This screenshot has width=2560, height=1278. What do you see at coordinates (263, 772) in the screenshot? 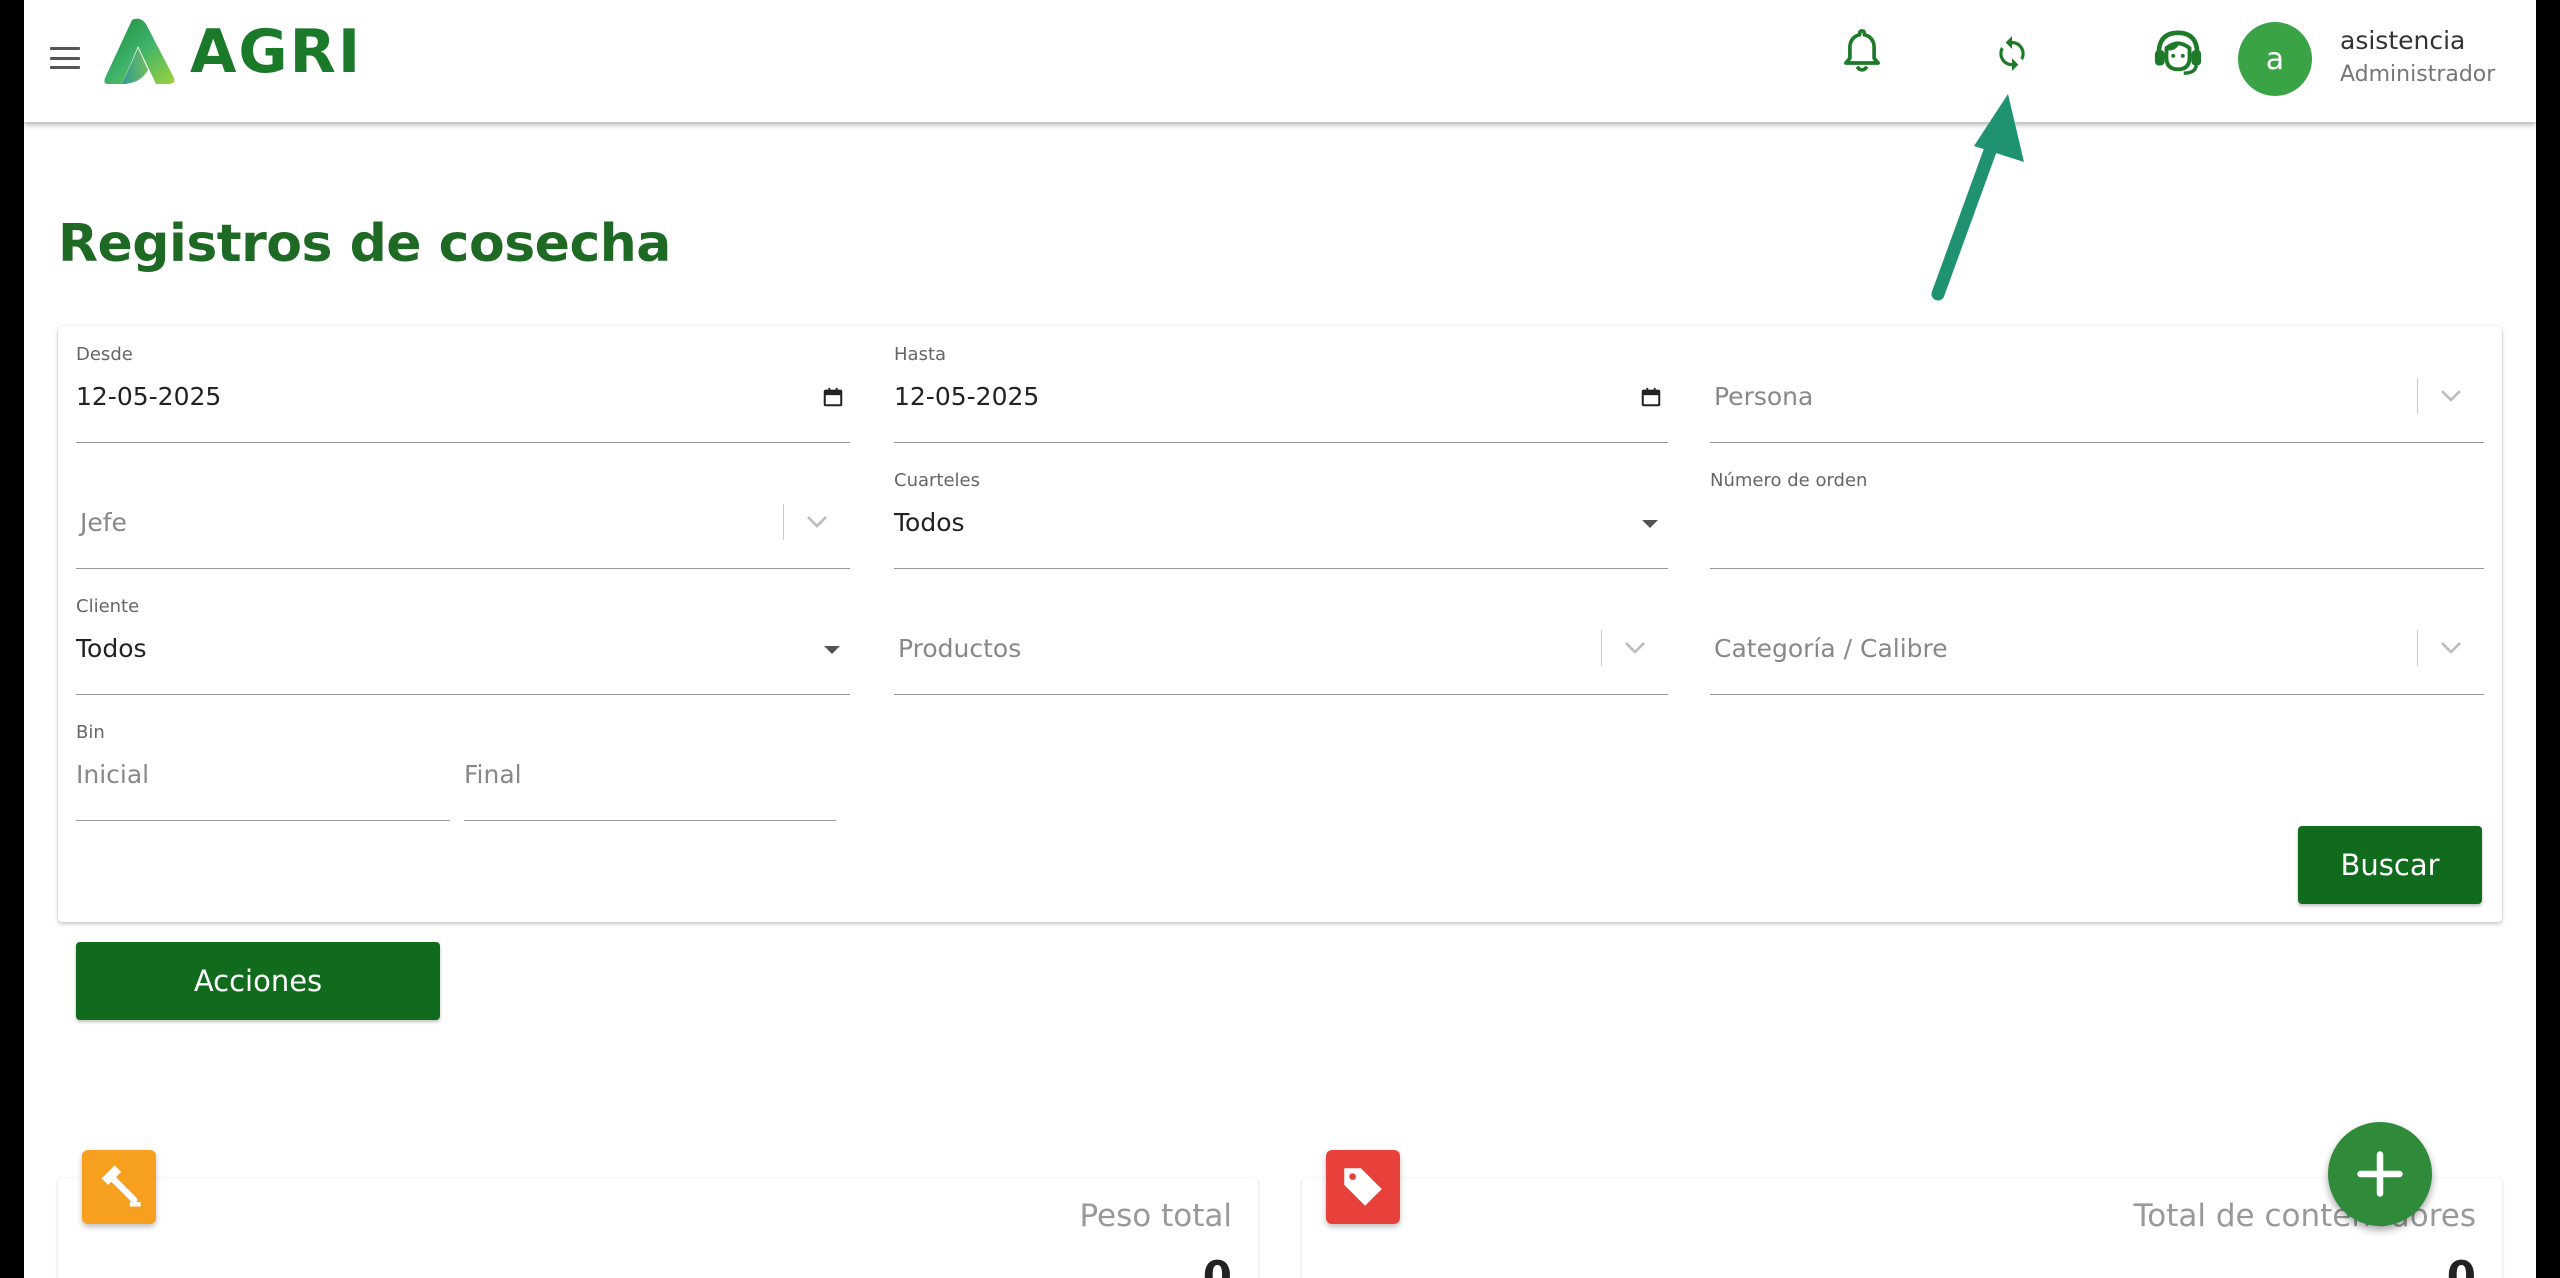
I see `bin-start-input: Inicial` at bounding box center [263, 772].